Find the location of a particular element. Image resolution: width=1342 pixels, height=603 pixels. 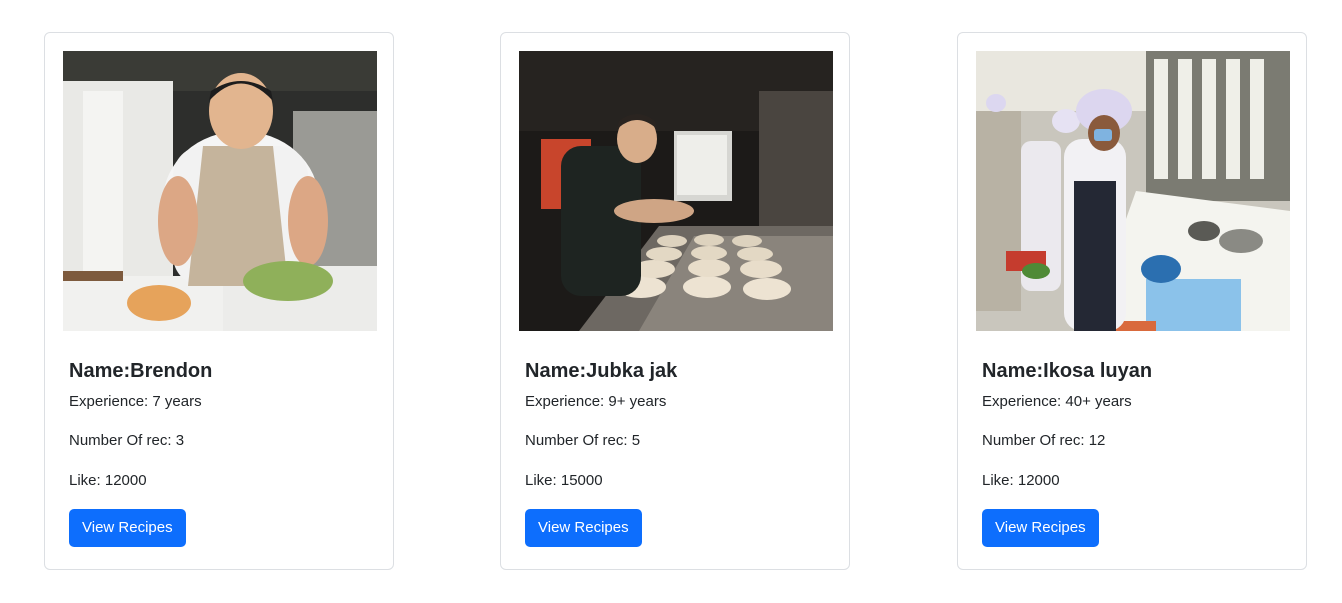

chef-likes: Like: 15000 is located at coordinates (564, 480).